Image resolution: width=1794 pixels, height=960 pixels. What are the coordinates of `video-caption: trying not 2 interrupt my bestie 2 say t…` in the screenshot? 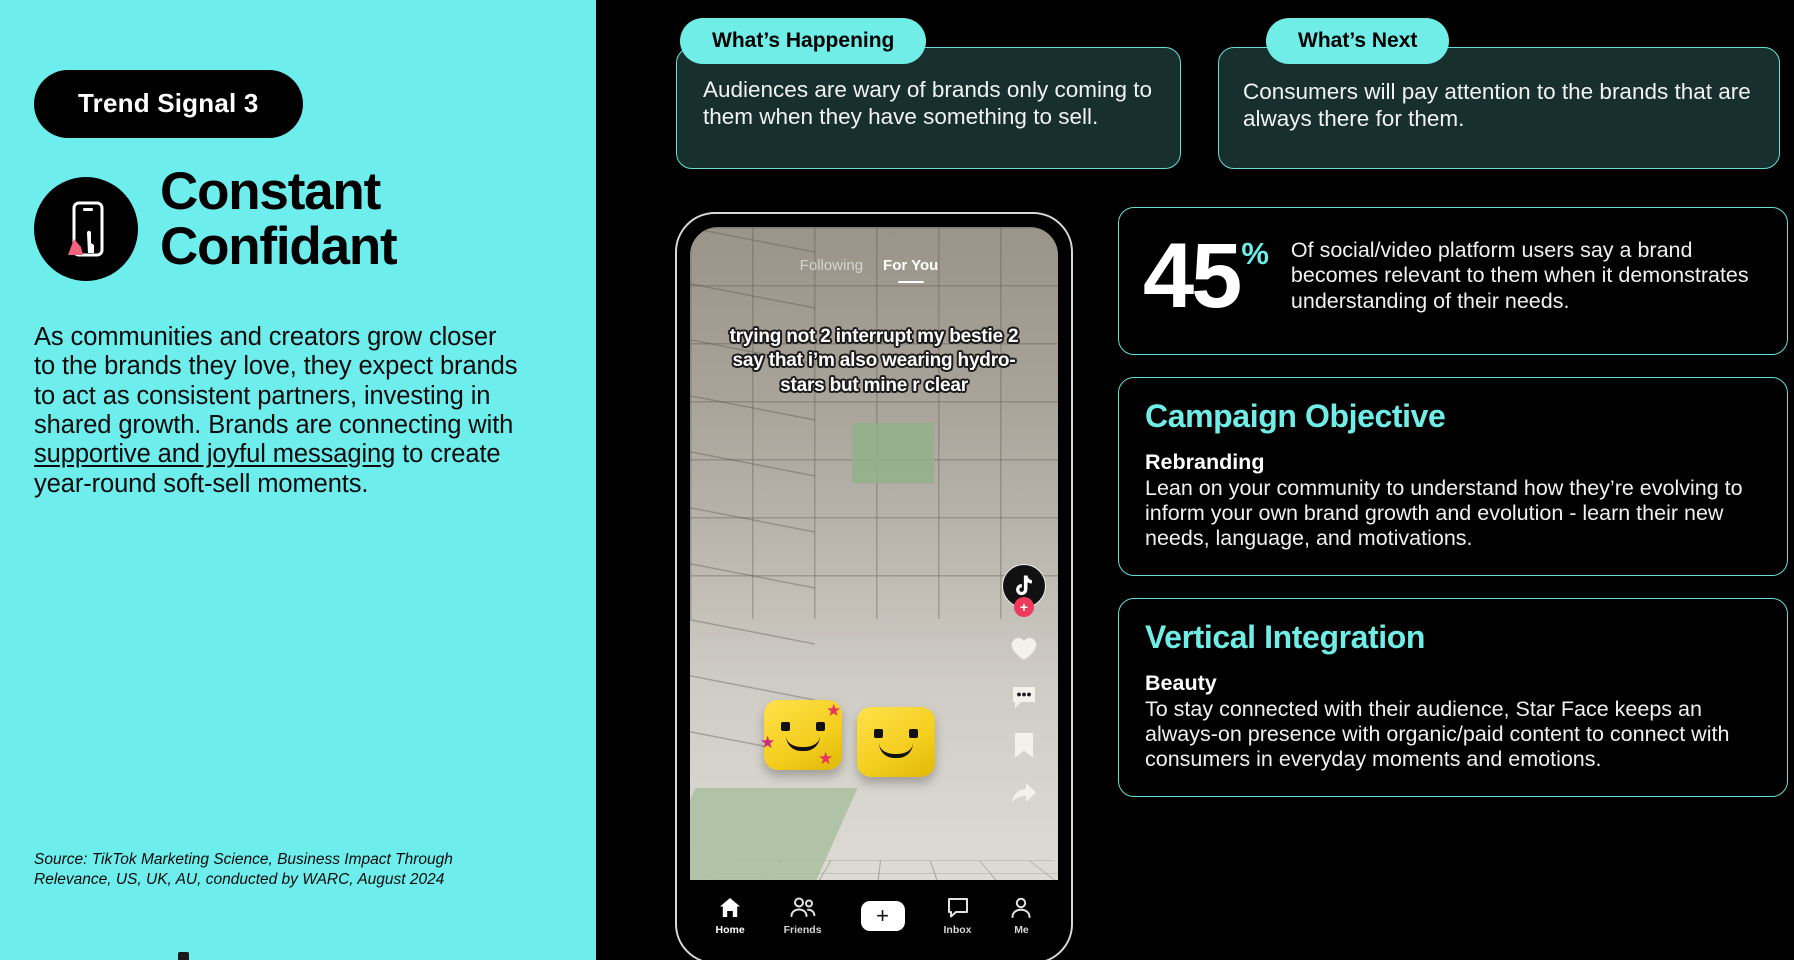 It's located at (874, 361).